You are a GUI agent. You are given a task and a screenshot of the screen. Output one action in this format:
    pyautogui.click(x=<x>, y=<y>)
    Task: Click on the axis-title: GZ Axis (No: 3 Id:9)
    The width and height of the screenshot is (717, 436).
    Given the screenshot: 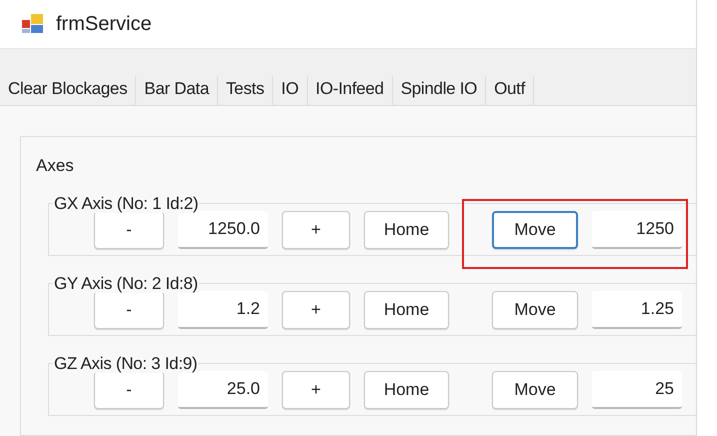 What is the action you would take?
    pyautogui.click(x=125, y=363)
    